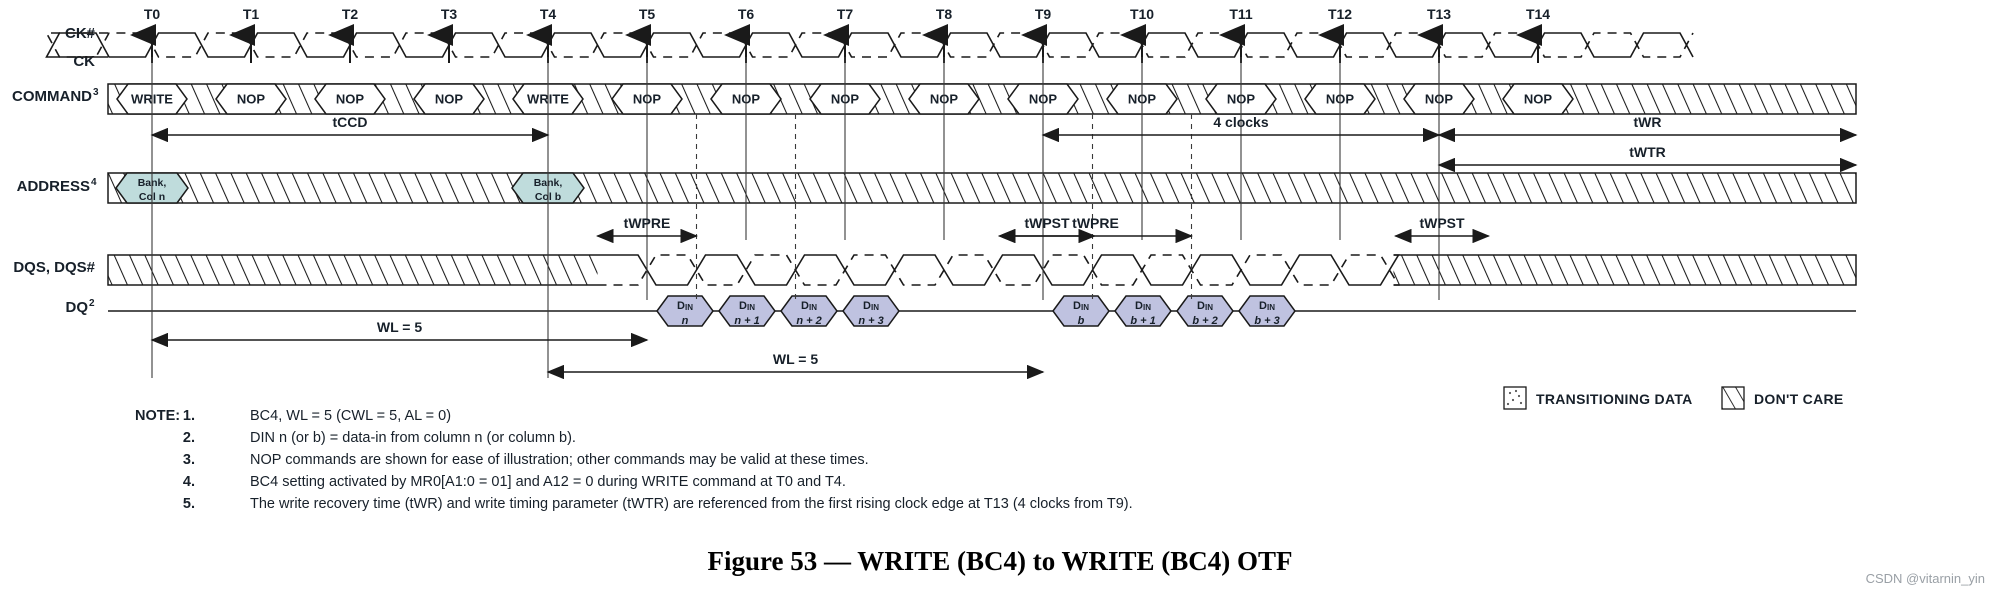 The width and height of the screenshot is (2000, 594). Describe the element at coordinates (1614, 399) in the screenshot. I see `legend-label-transitioning-data: TRANSITIONING DATA` at that location.